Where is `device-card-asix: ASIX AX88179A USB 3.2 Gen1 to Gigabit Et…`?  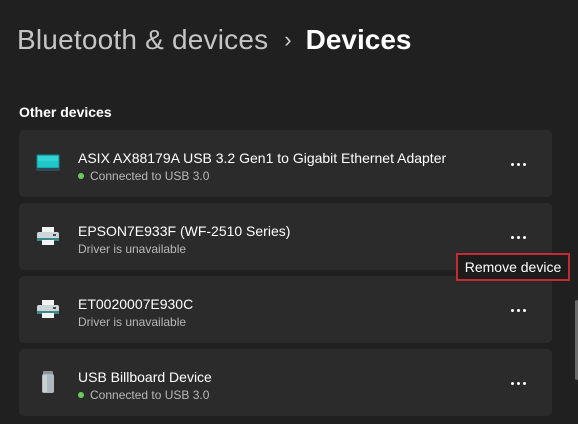 device-card-asix: ASIX AX88179A USB 3.2 Gen1 to Gigabit Et… is located at coordinates (285, 163).